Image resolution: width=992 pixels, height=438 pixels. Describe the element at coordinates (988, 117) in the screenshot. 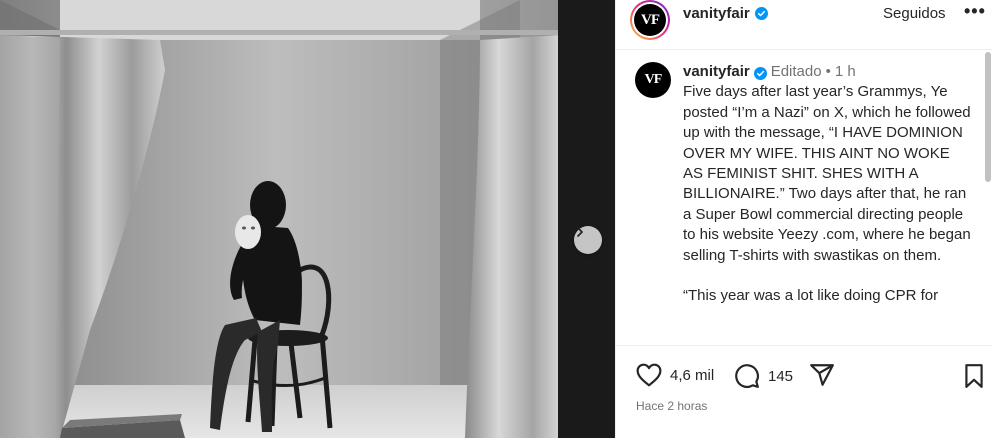

I see `scrollbar-thumb` at that location.